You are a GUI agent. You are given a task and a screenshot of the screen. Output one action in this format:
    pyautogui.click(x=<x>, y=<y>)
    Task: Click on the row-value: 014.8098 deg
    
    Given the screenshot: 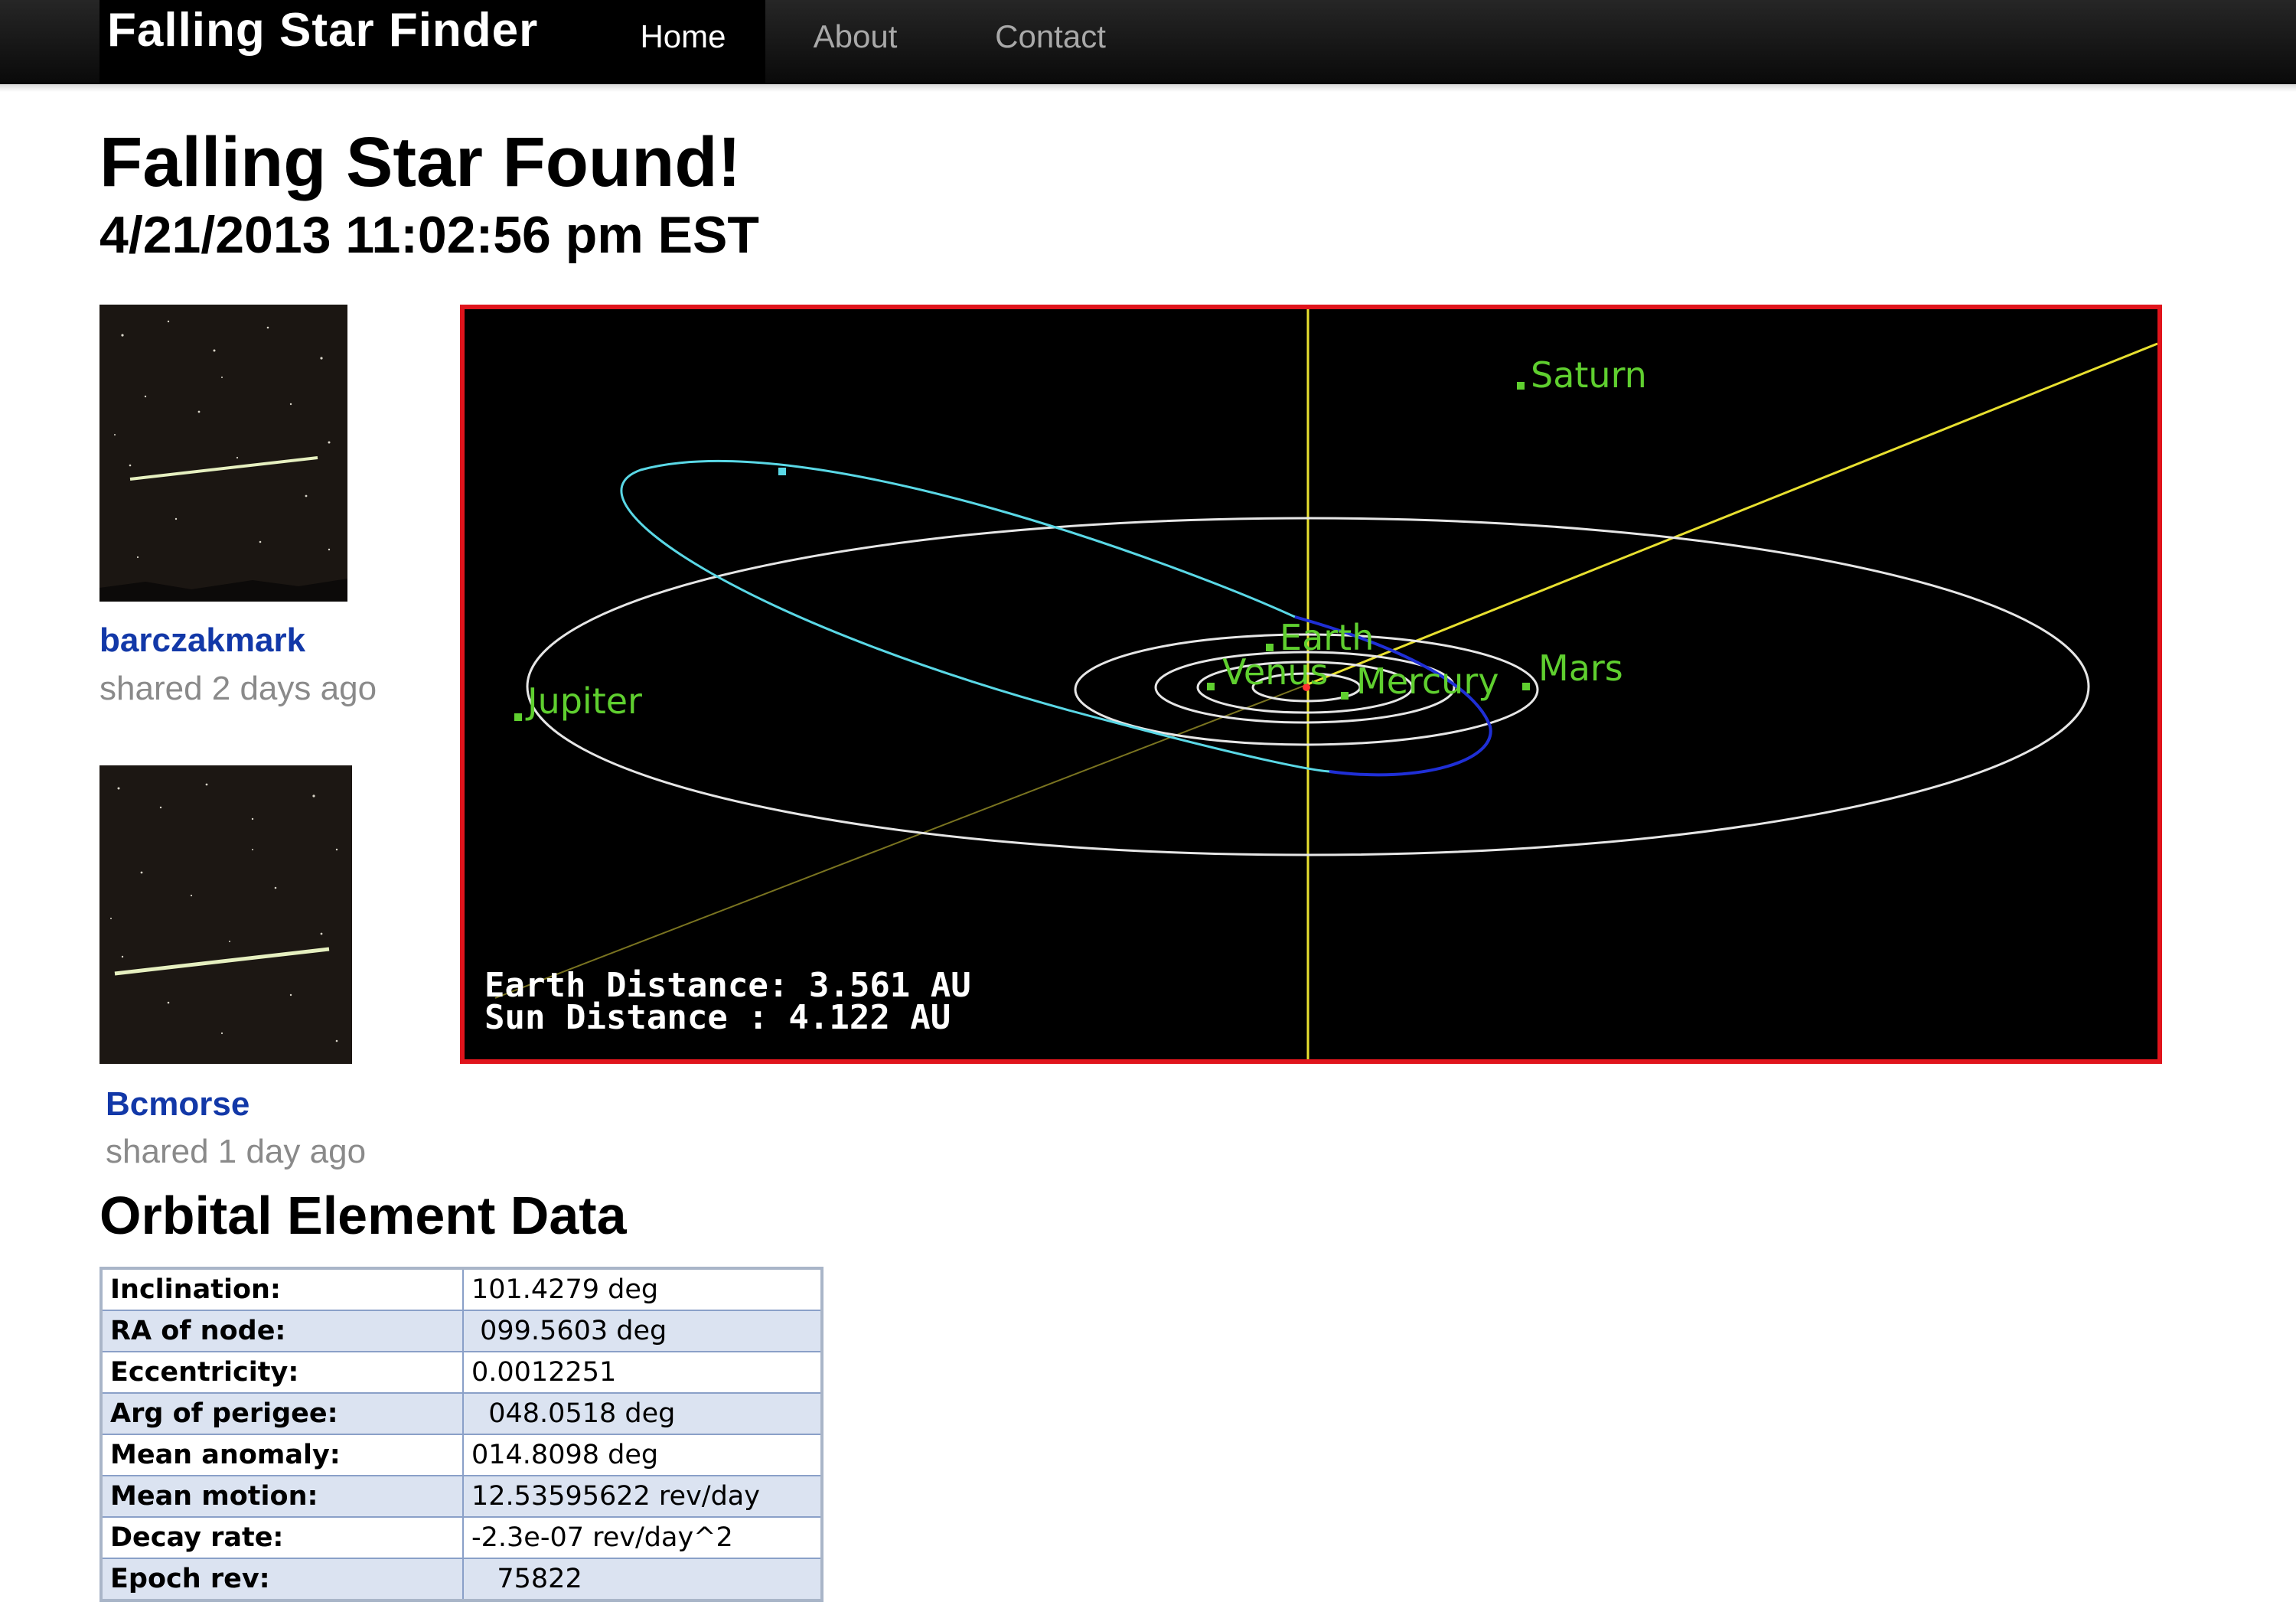 What is the action you would take?
    pyautogui.click(x=642, y=1455)
    